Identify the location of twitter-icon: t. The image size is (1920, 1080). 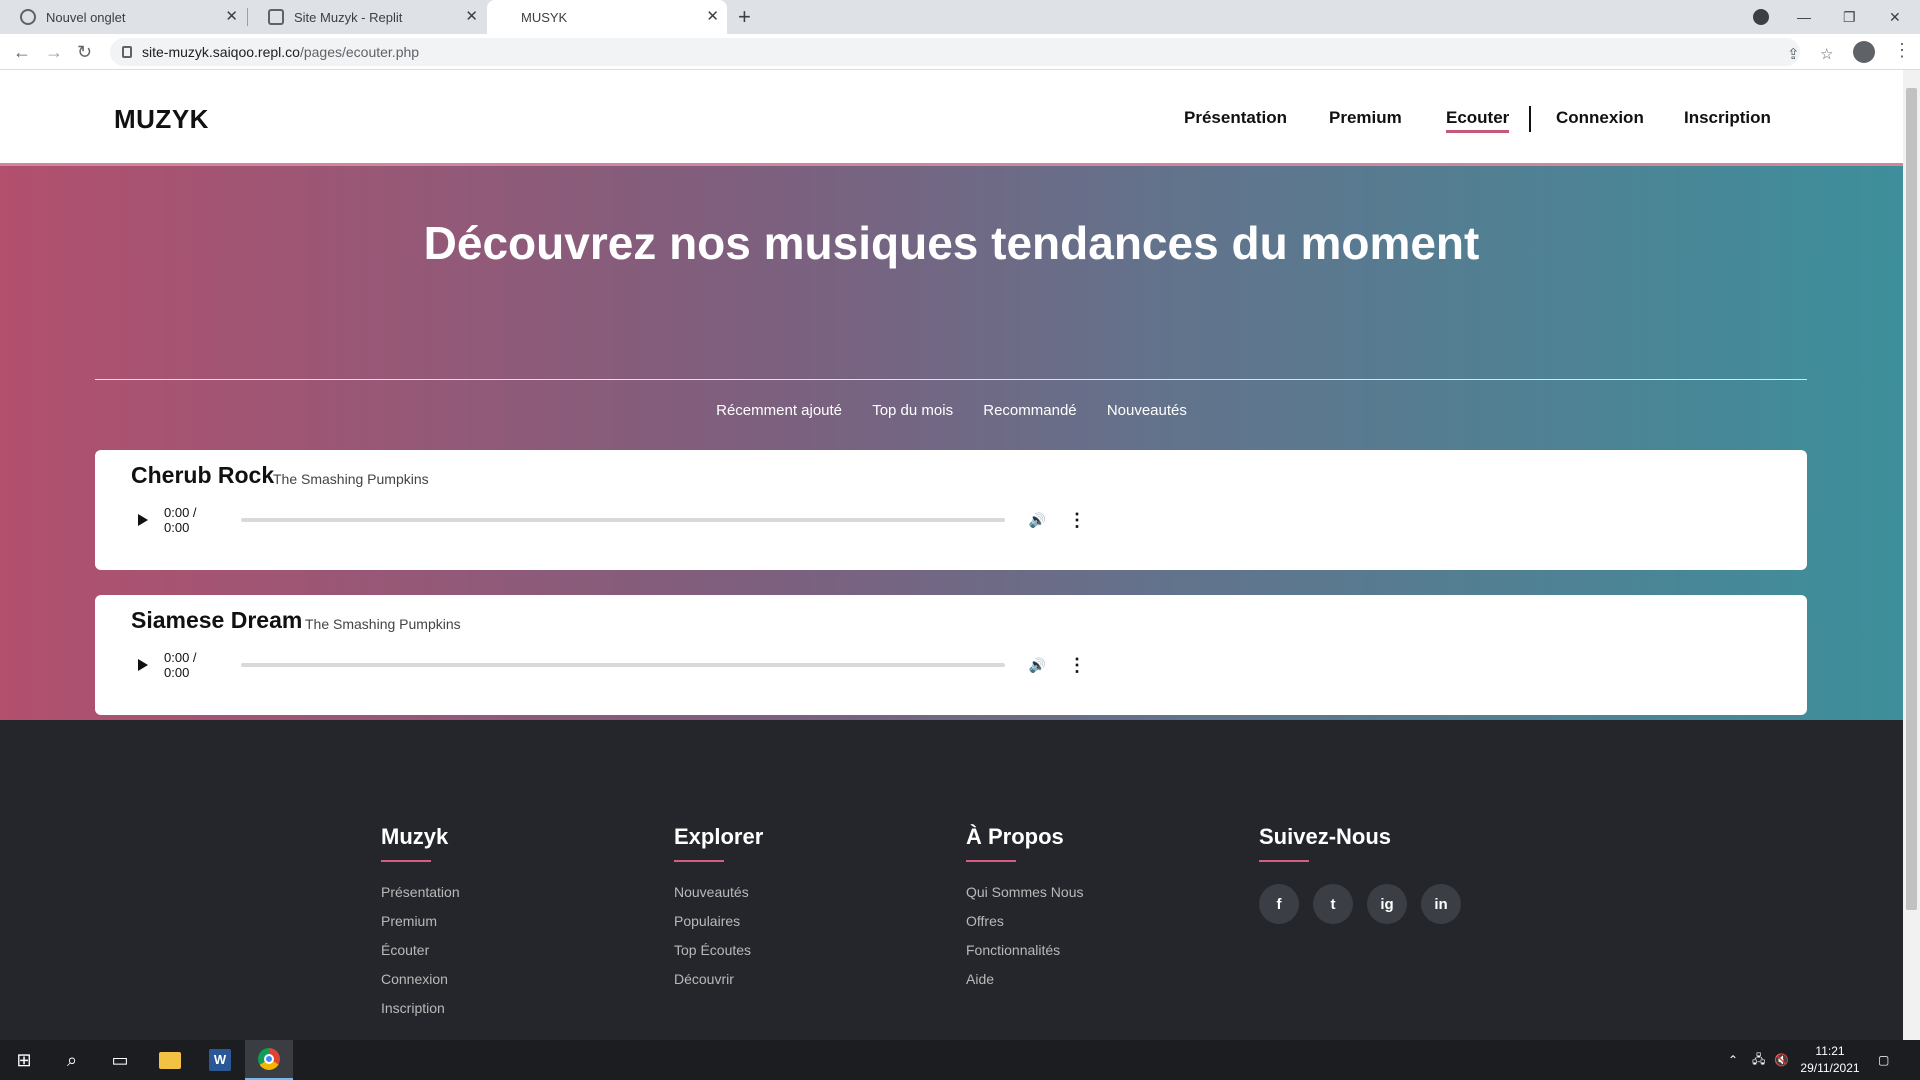
(1333, 904).